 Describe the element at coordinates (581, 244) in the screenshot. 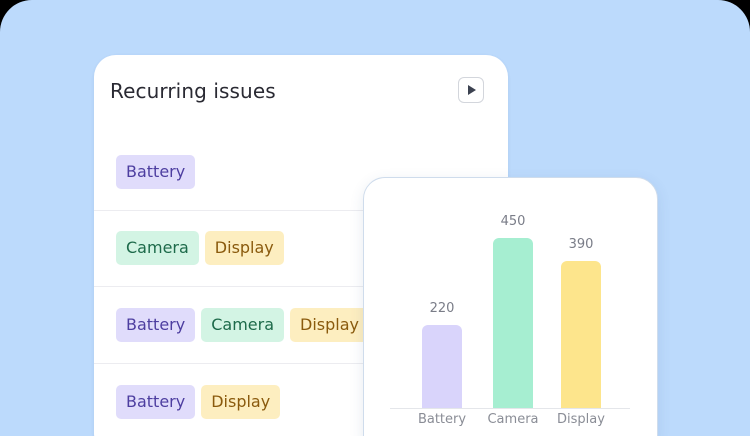

I see `bar-value-display: 390` at that location.